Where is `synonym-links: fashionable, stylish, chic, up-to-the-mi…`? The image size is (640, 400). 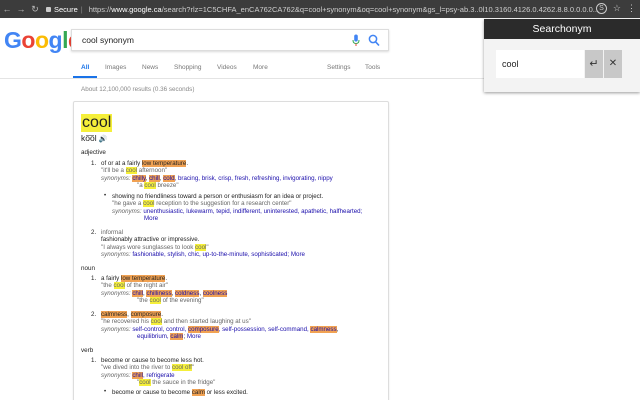 synonym-links: fashionable, stylish, chic, up-to-the-mi… is located at coordinates (210, 254).